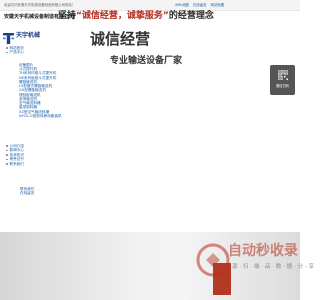  I want to click on logo-icon, so click(8, 36).